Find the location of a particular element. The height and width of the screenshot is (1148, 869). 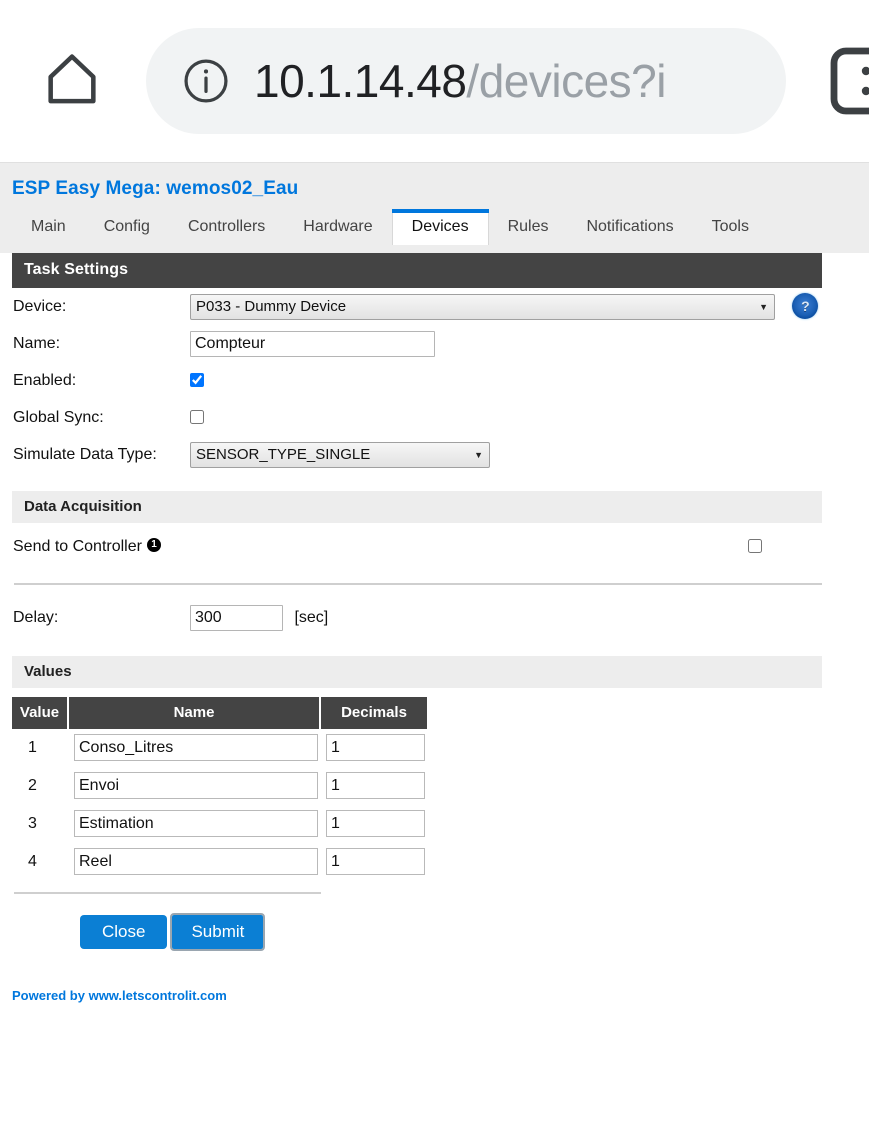

address-bar: 10.1.14.48/devices?i is located at coordinates (466, 81).